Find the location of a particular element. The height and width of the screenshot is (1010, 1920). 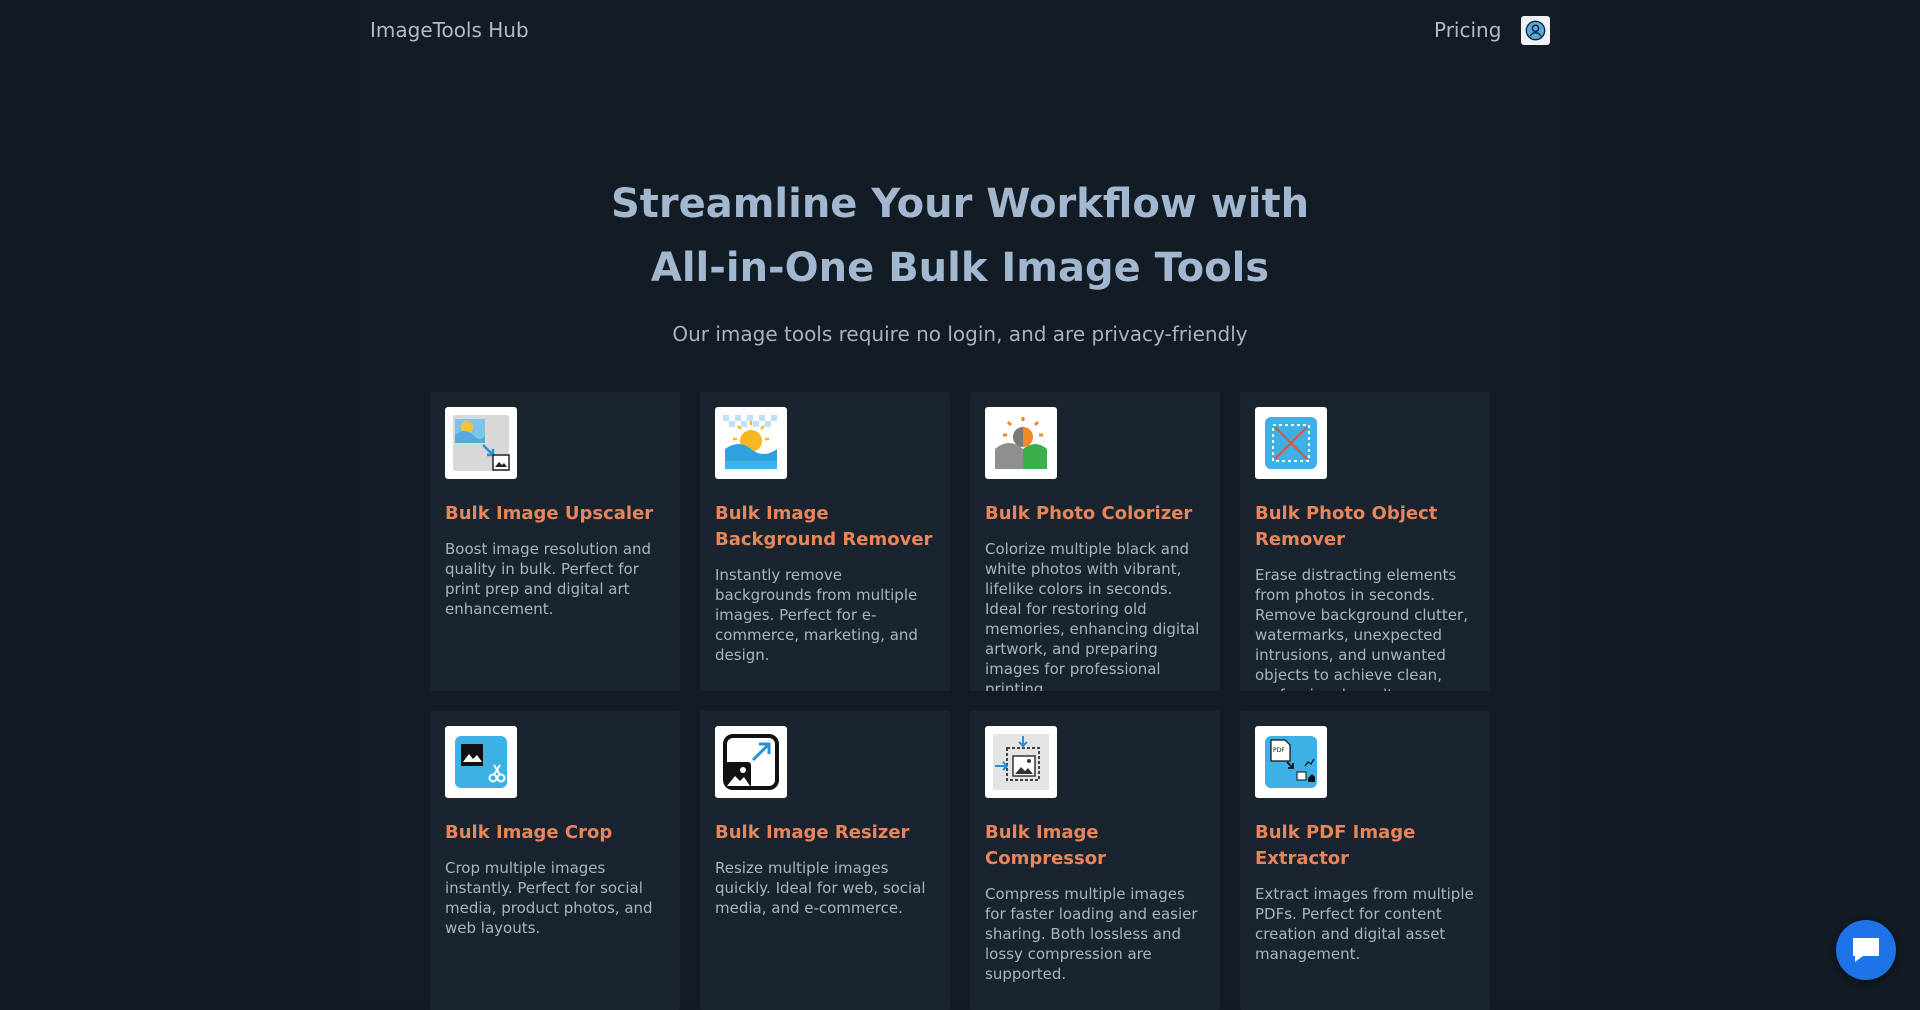

object-remover-icon is located at coordinates (1291, 443).